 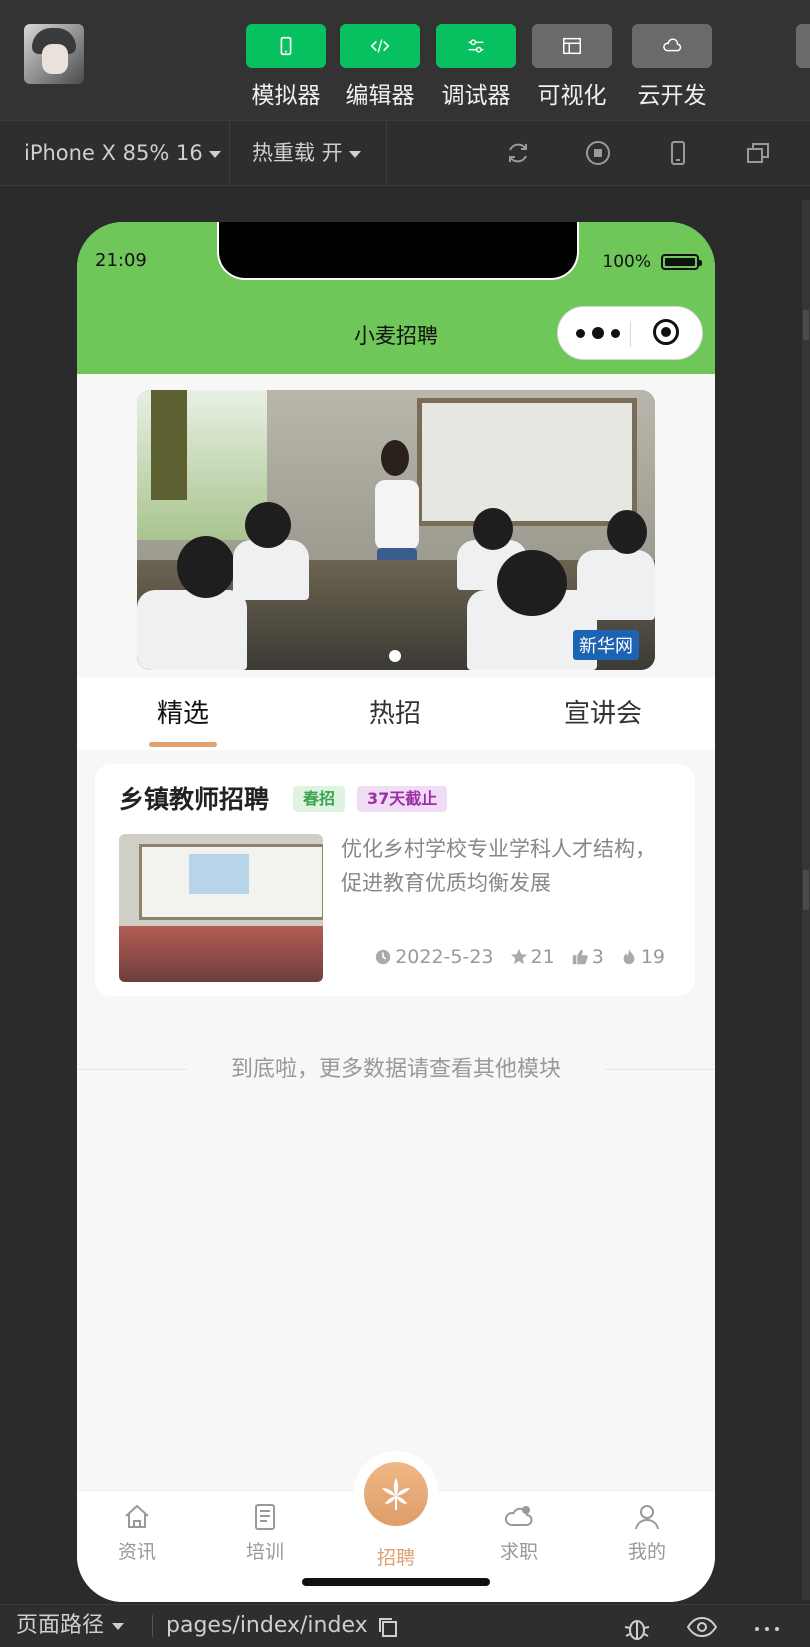 I want to click on job-meta: 2022-5-23 21 3 19, so click(x=519, y=957).